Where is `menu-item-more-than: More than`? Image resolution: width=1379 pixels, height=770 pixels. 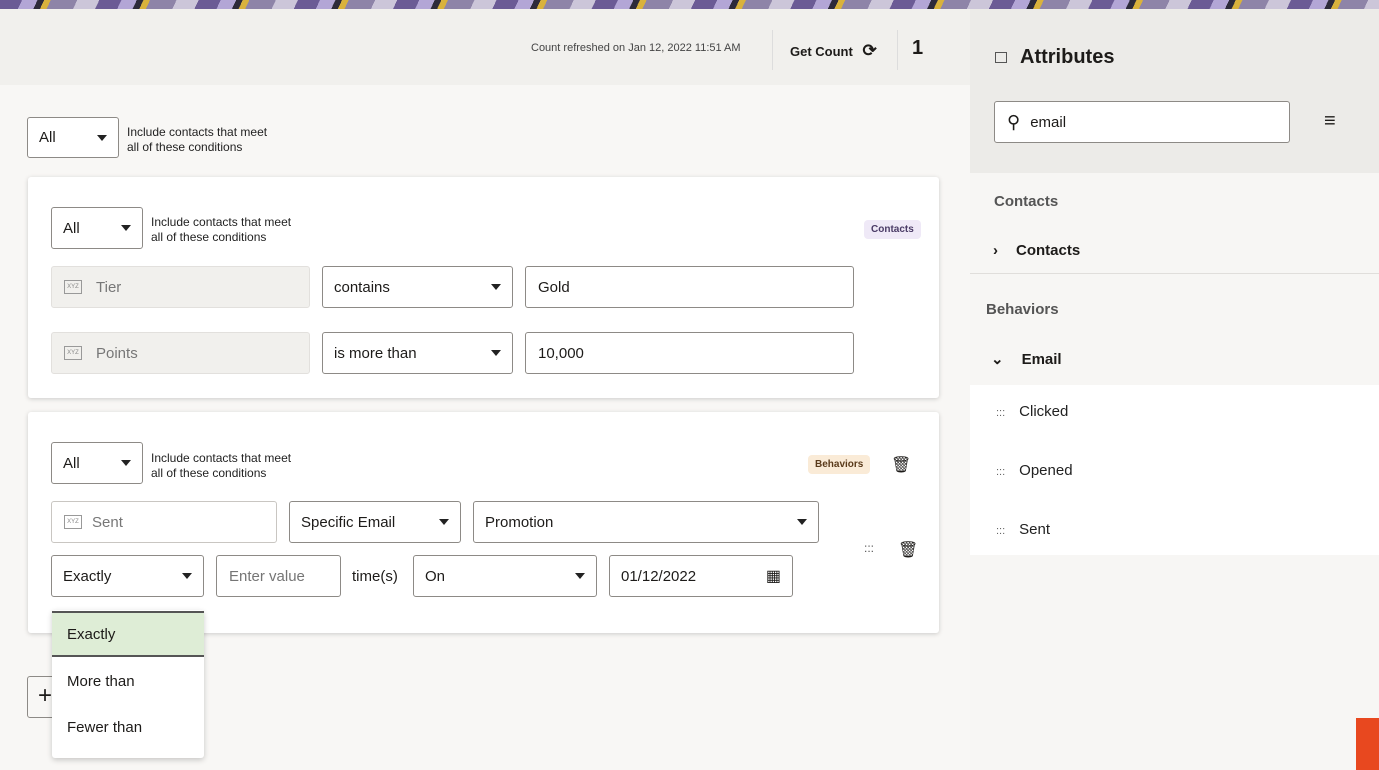 menu-item-more-than: More than is located at coordinates (128, 681).